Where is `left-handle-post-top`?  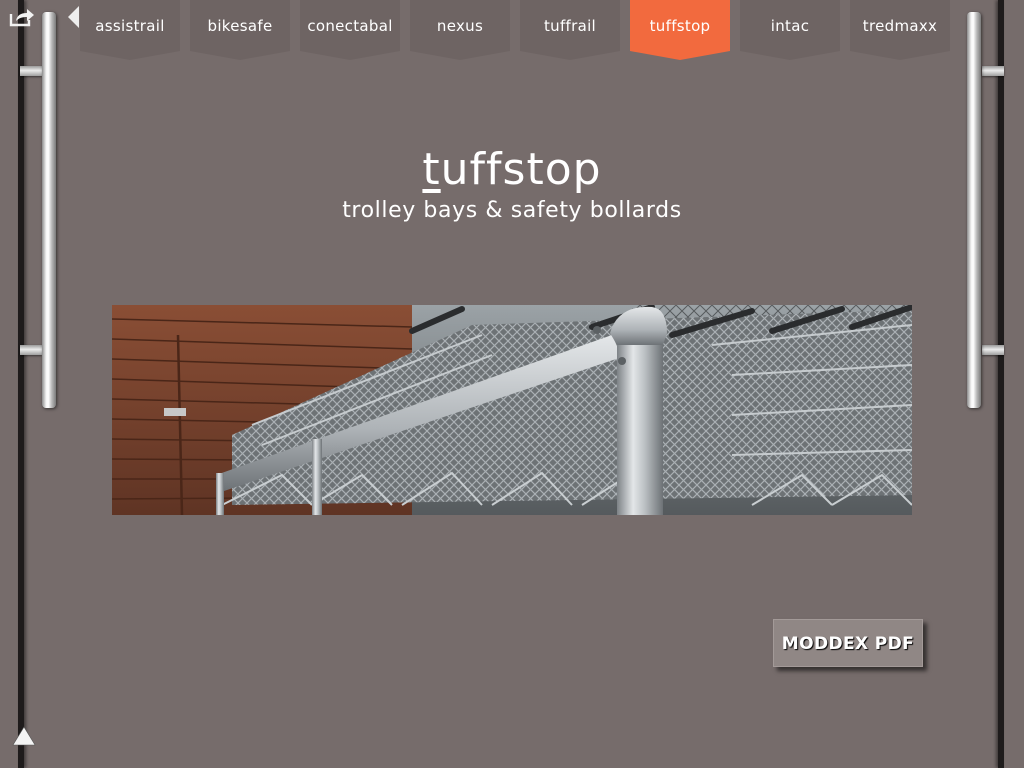 left-handle-post-top is located at coordinates (31, 71).